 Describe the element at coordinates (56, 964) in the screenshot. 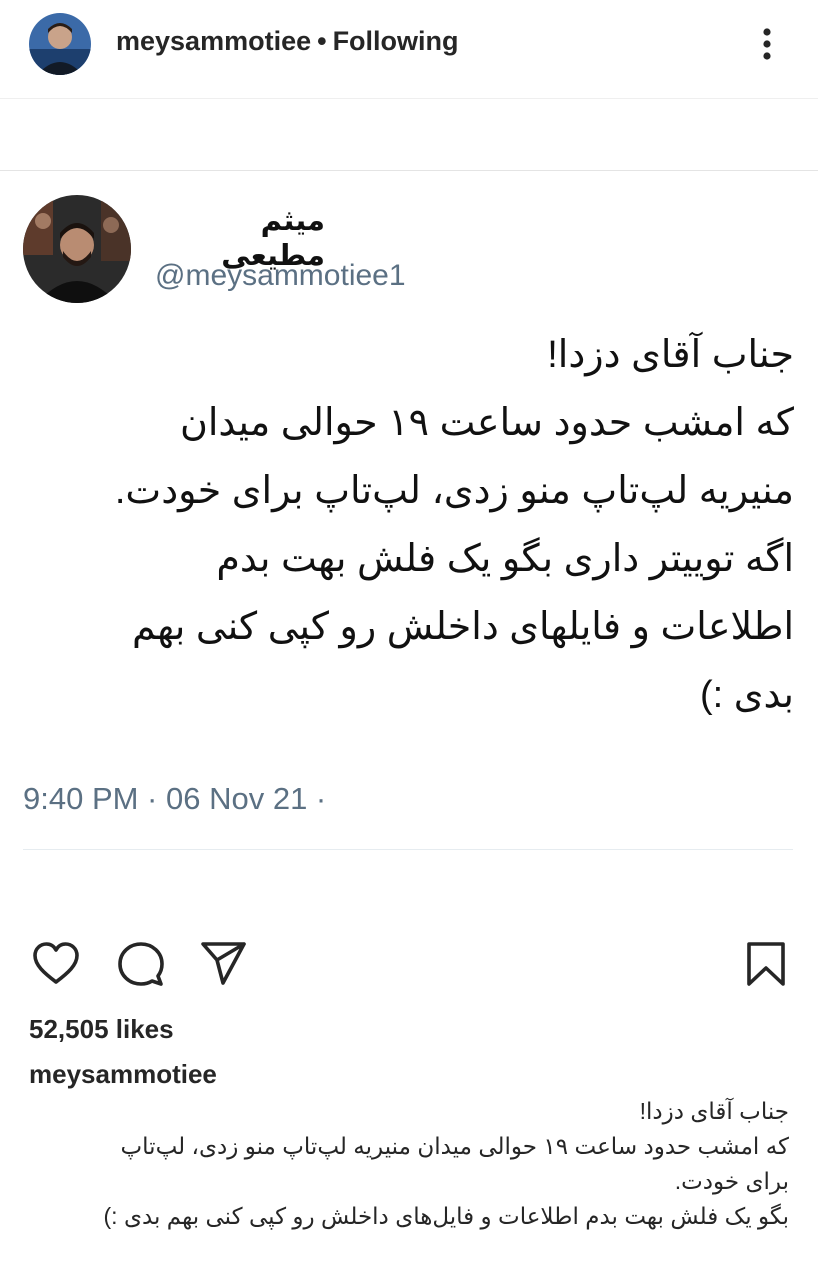

I see `heart-icon` at that location.